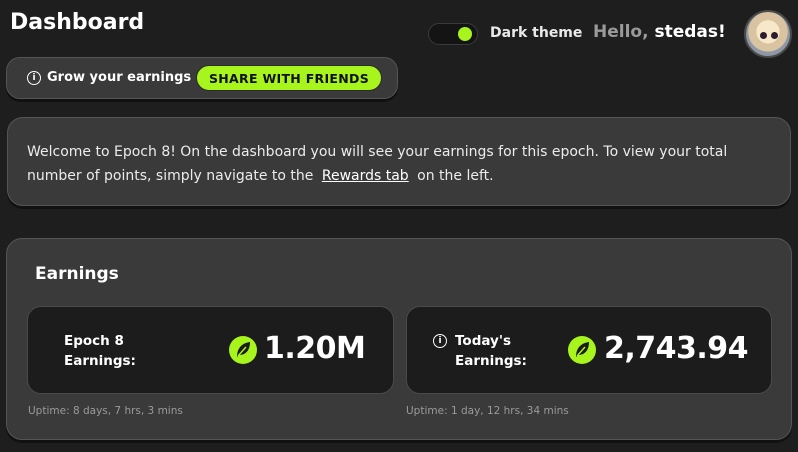  What do you see at coordinates (94, 341) in the screenshot?
I see `epoch-earnings-label-line1: Epoch 8` at bounding box center [94, 341].